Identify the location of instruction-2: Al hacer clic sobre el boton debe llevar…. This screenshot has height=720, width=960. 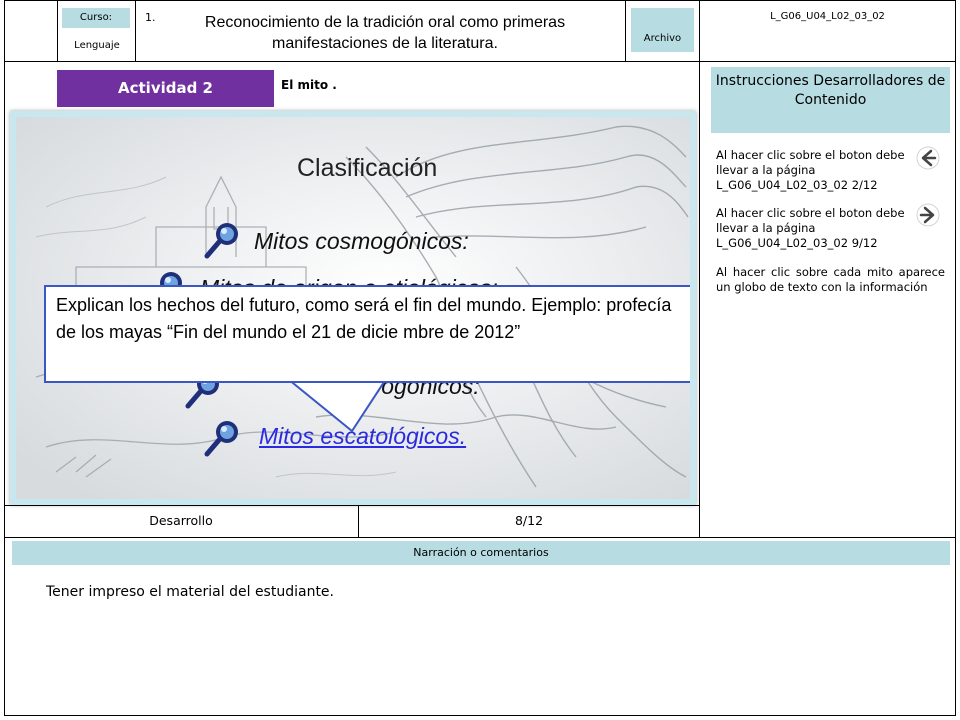
(810, 228).